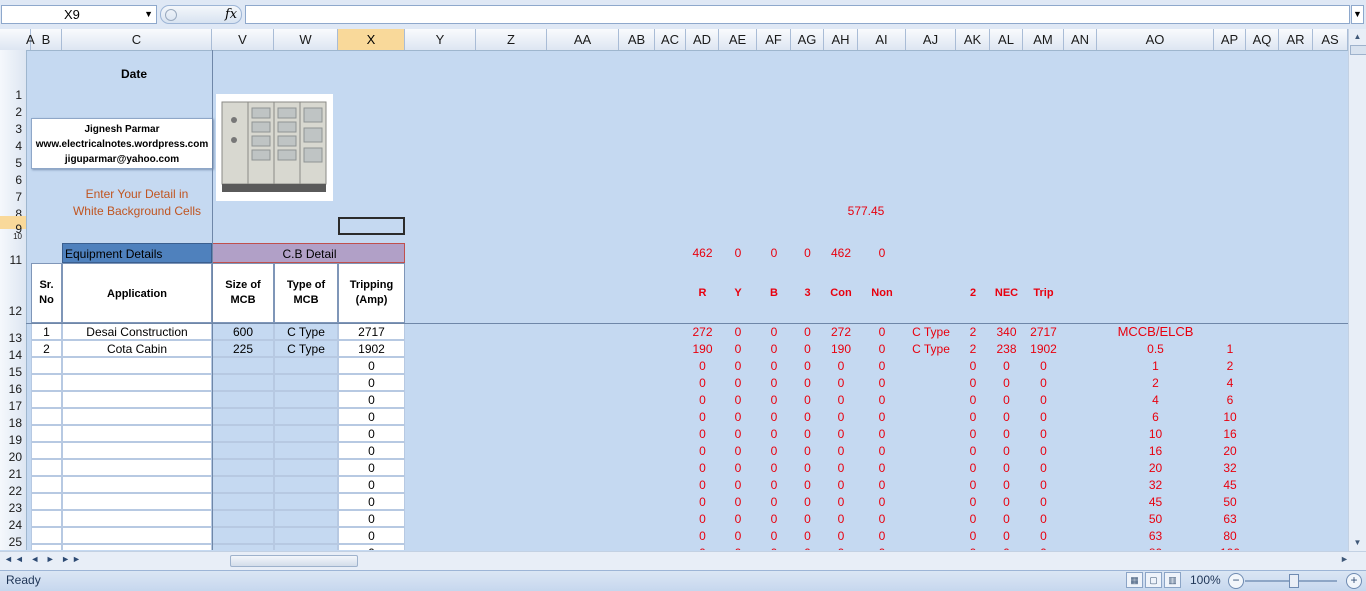 The height and width of the screenshot is (591, 1366). I want to click on equipment-sr-cell: 2, so click(46, 348).